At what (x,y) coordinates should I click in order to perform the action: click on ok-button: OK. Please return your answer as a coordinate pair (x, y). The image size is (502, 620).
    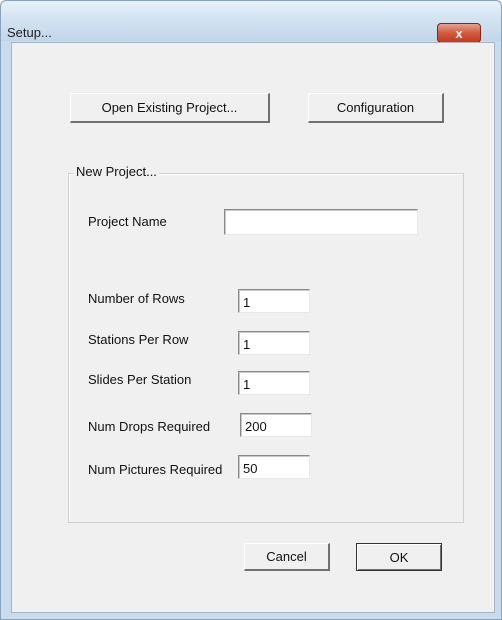
    Looking at the image, I should click on (399, 557).